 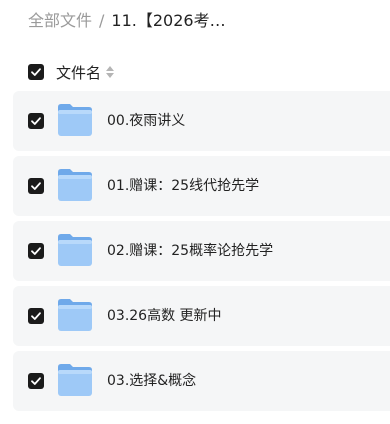 I want to click on file-name: 02.赠课：25概率论抢先学, so click(x=190, y=251).